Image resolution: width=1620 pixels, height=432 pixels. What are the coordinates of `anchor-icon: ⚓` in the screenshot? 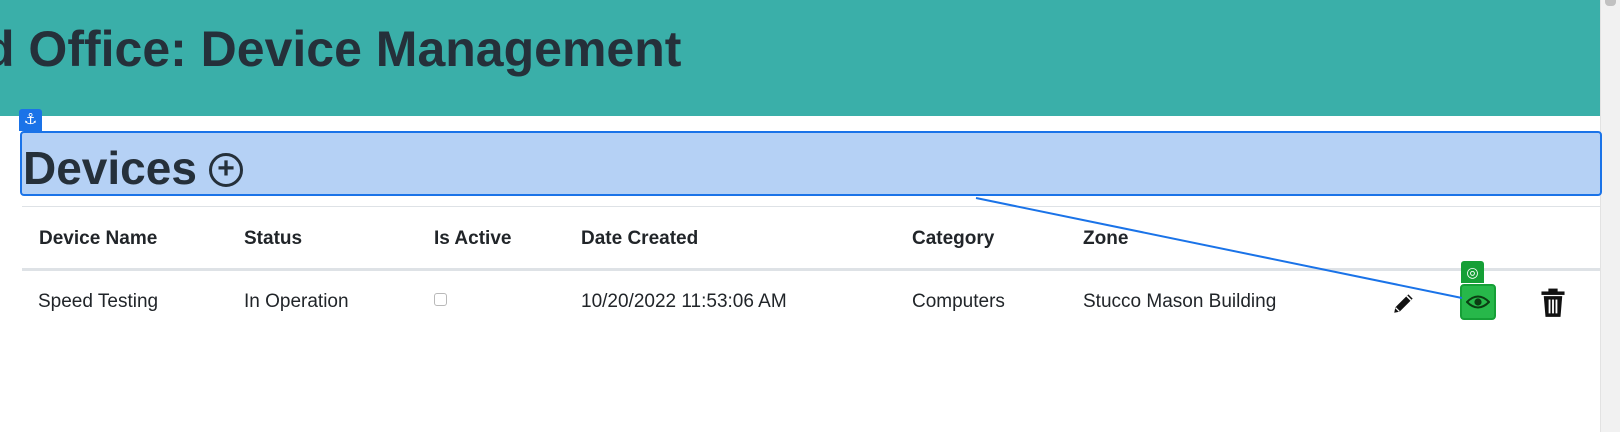 It's located at (30, 120).